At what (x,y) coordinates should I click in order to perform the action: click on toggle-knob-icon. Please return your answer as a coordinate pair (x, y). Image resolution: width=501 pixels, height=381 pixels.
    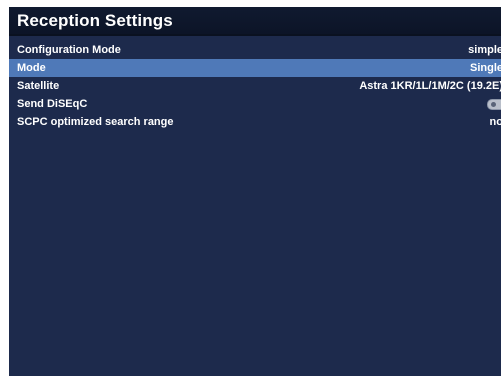
    Looking at the image, I should click on (493, 104).